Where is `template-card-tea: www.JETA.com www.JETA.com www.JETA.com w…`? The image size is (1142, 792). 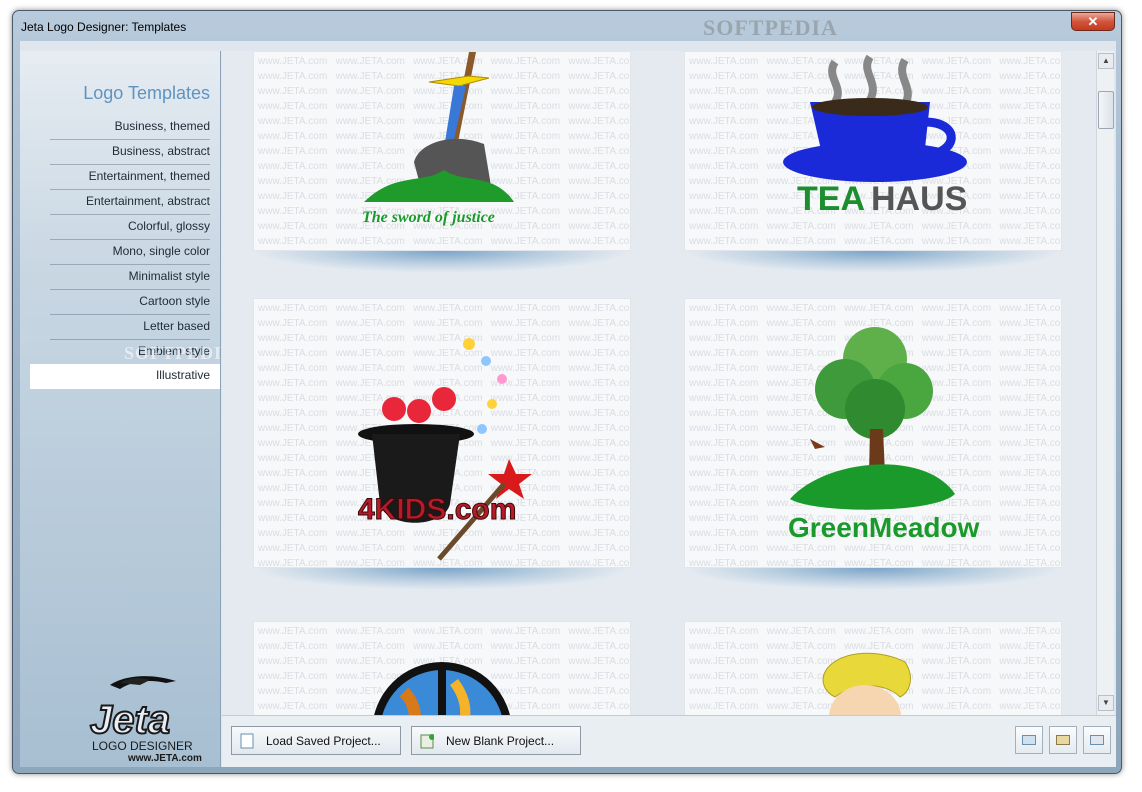
template-card-tea: www.JETA.com www.JETA.com www.JETA.com w… is located at coordinates (873, 151).